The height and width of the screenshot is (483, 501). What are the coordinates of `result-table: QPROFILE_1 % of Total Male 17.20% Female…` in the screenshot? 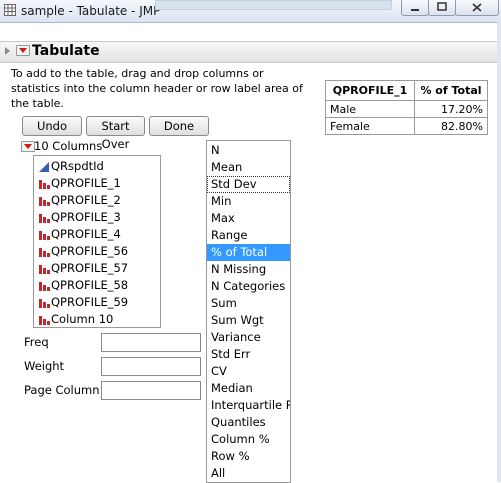 It's located at (406, 107).